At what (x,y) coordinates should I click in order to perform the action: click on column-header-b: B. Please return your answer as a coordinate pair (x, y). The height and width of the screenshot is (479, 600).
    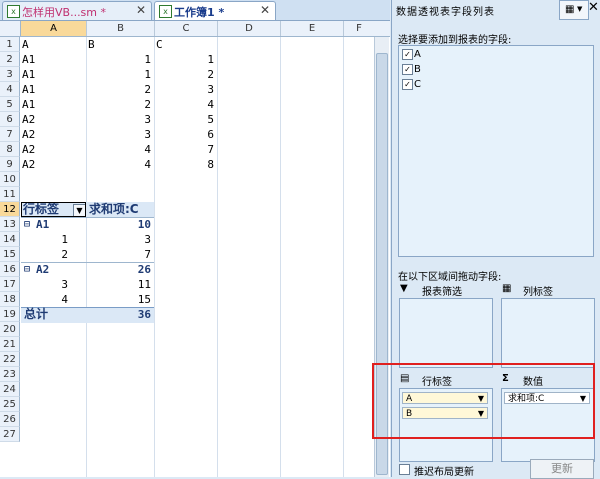
    Looking at the image, I should click on (121, 28).